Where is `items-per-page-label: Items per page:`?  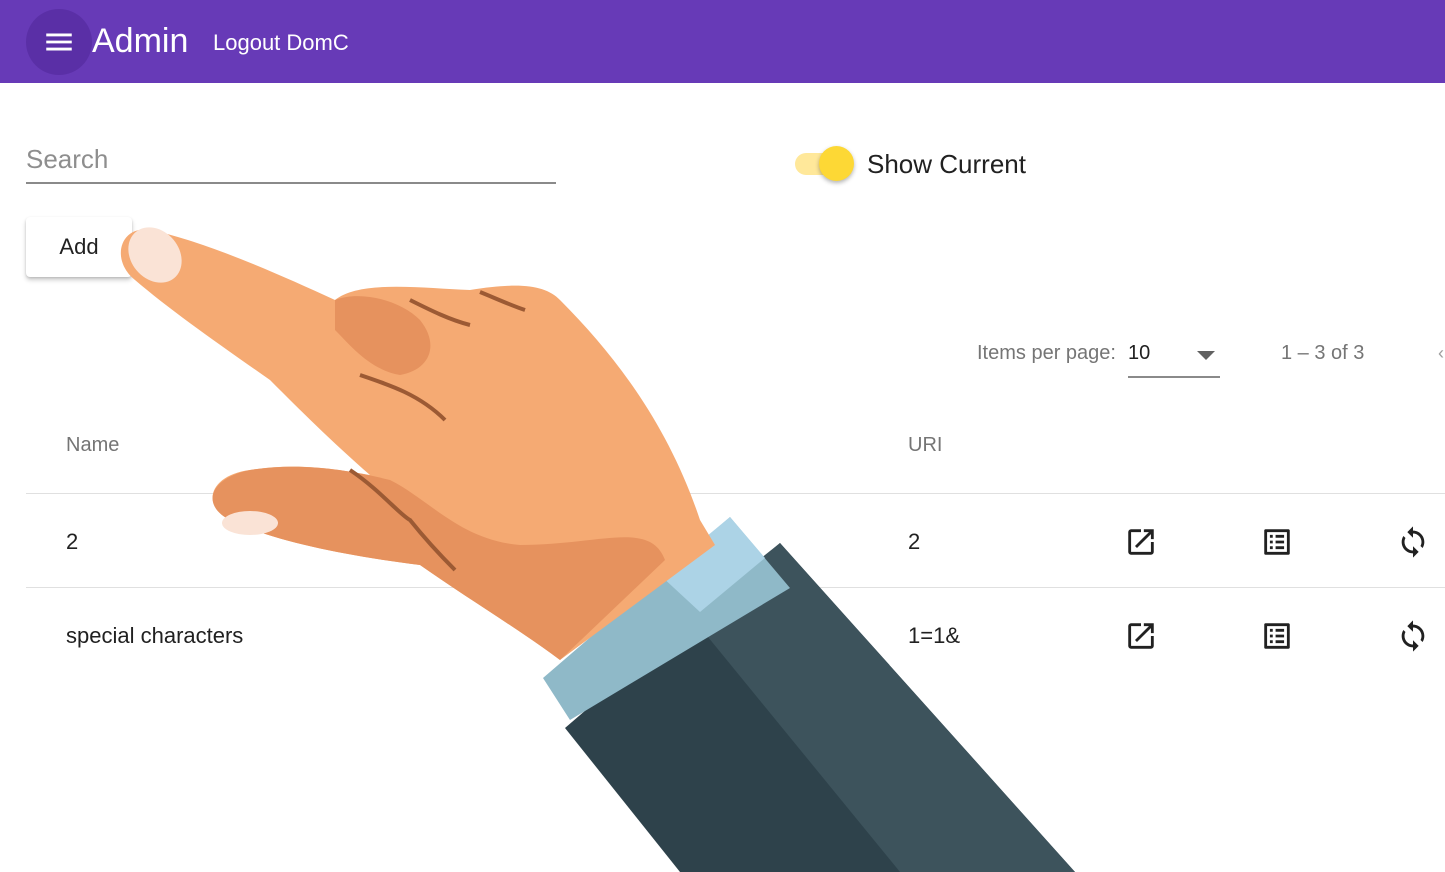
items-per-page-label: Items per page: is located at coordinates (1046, 353).